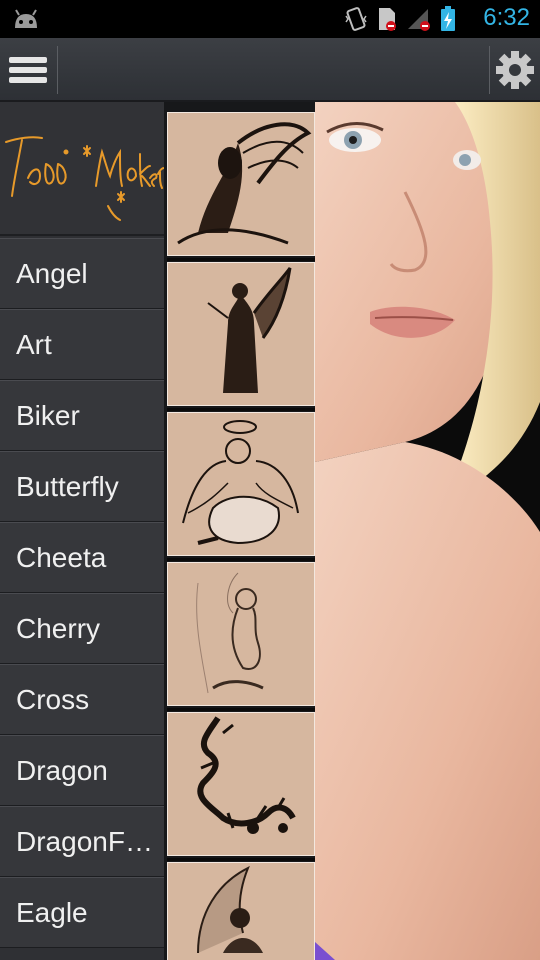 The image size is (540, 960). Describe the element at coordinates (26, 18) in the screenshot. I see `android-icon` at that location.